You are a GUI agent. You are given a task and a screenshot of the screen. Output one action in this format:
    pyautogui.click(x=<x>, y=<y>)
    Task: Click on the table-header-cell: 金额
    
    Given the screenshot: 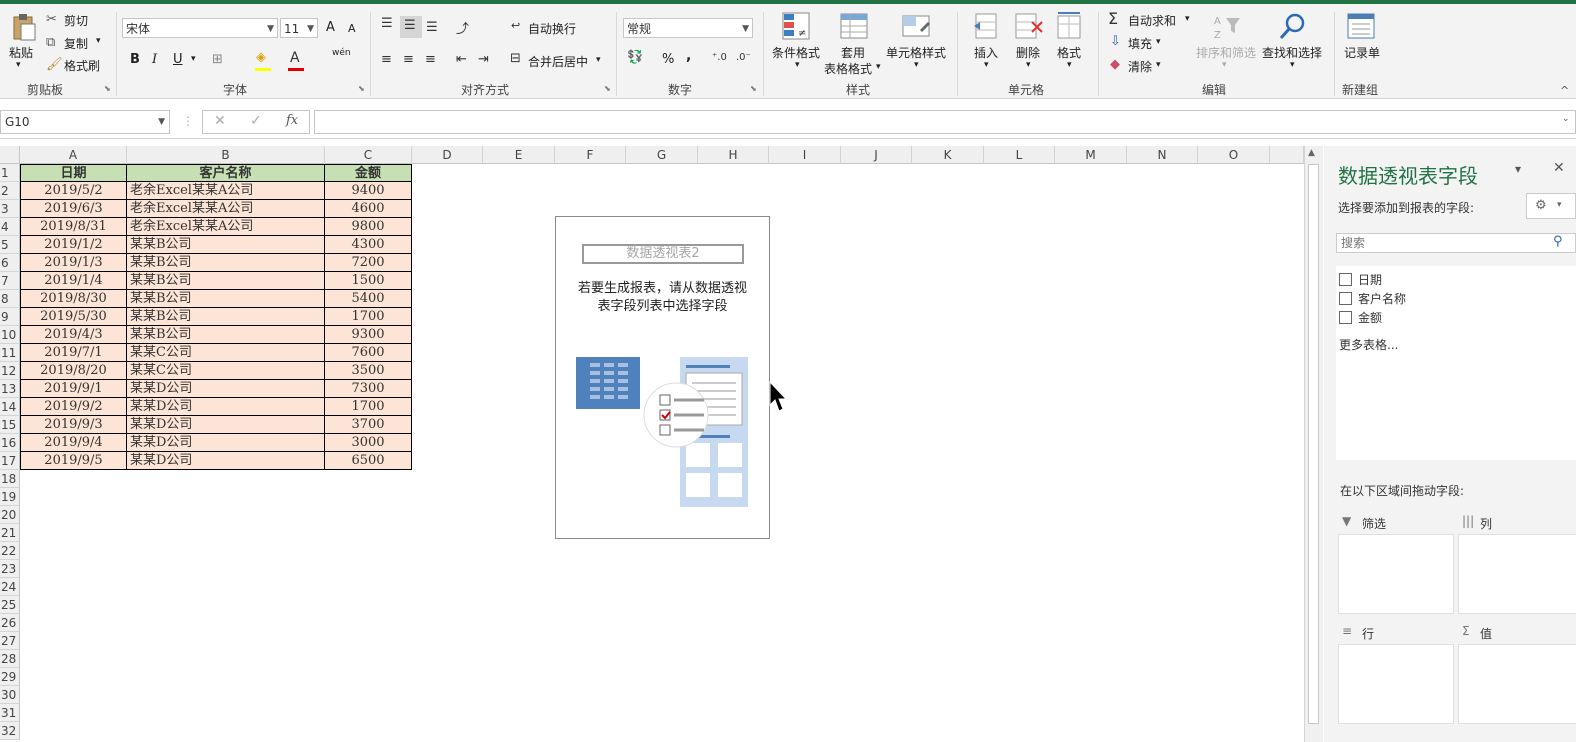 What is the action you would take?
    pyautogui.click(x=368, y=173)
    